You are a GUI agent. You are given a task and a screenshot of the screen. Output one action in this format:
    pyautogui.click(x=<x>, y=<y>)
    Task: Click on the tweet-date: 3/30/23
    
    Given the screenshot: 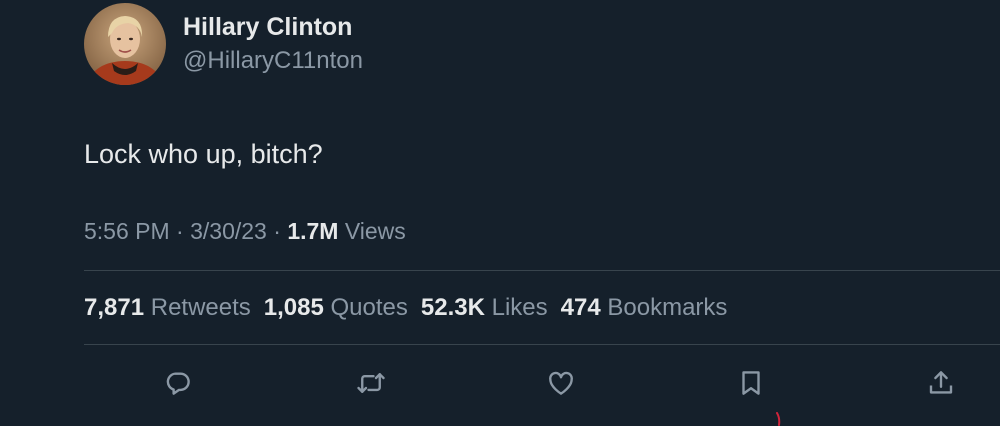 What is the action you would take?
    pyautogui.click(x=228, y=231)
    